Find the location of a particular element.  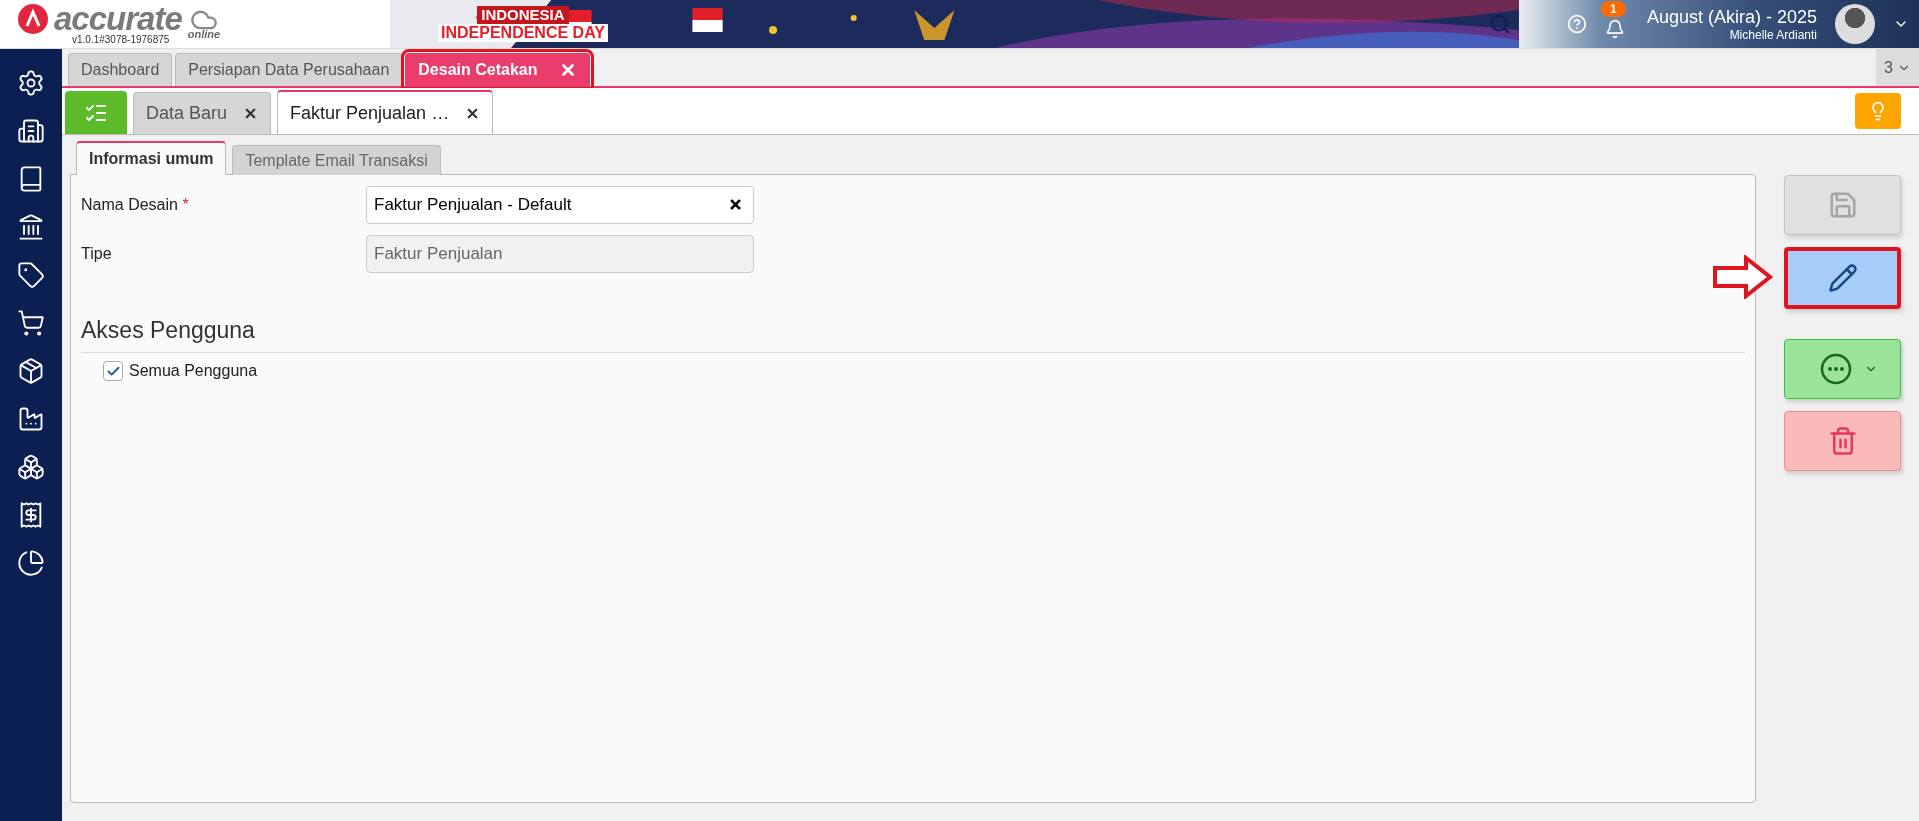

package-icon is located at coordinates (31, 371).